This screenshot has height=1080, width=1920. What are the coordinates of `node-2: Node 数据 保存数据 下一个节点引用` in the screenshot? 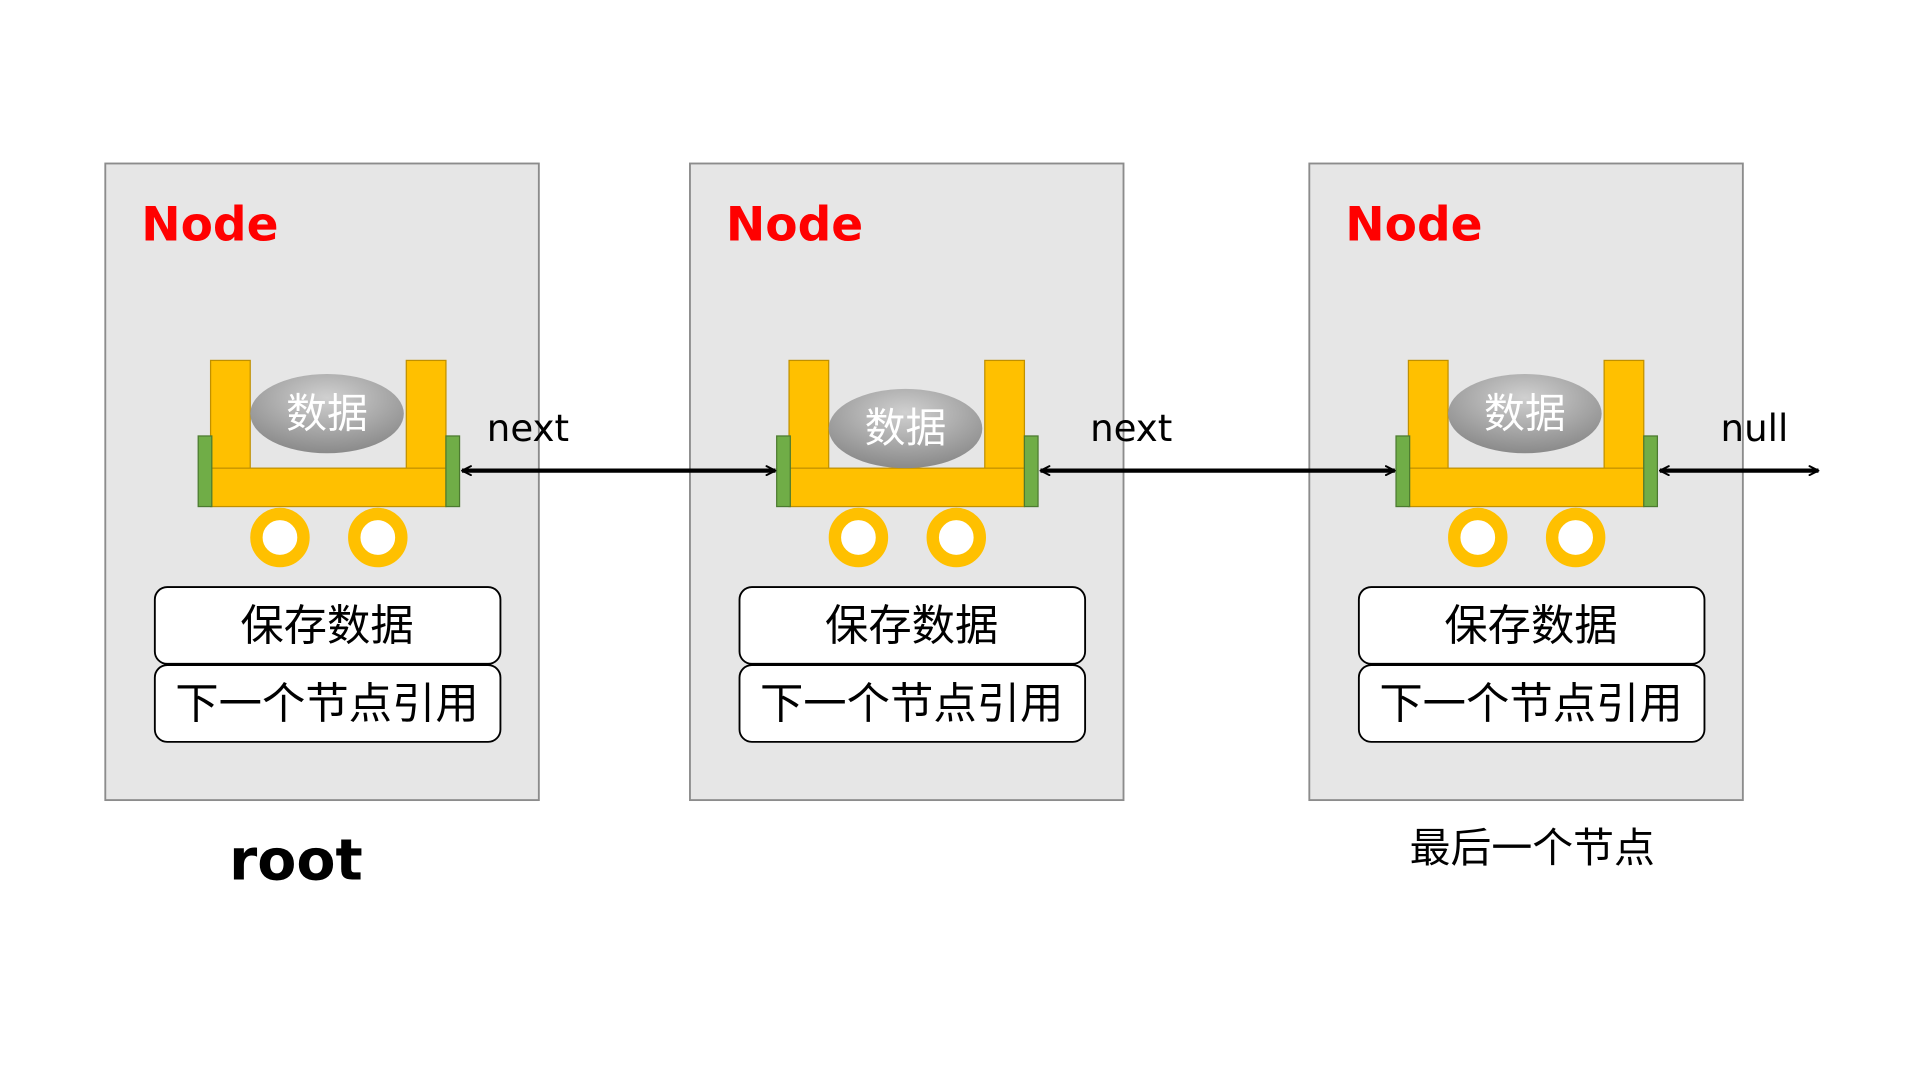 It's located at (907, 482).